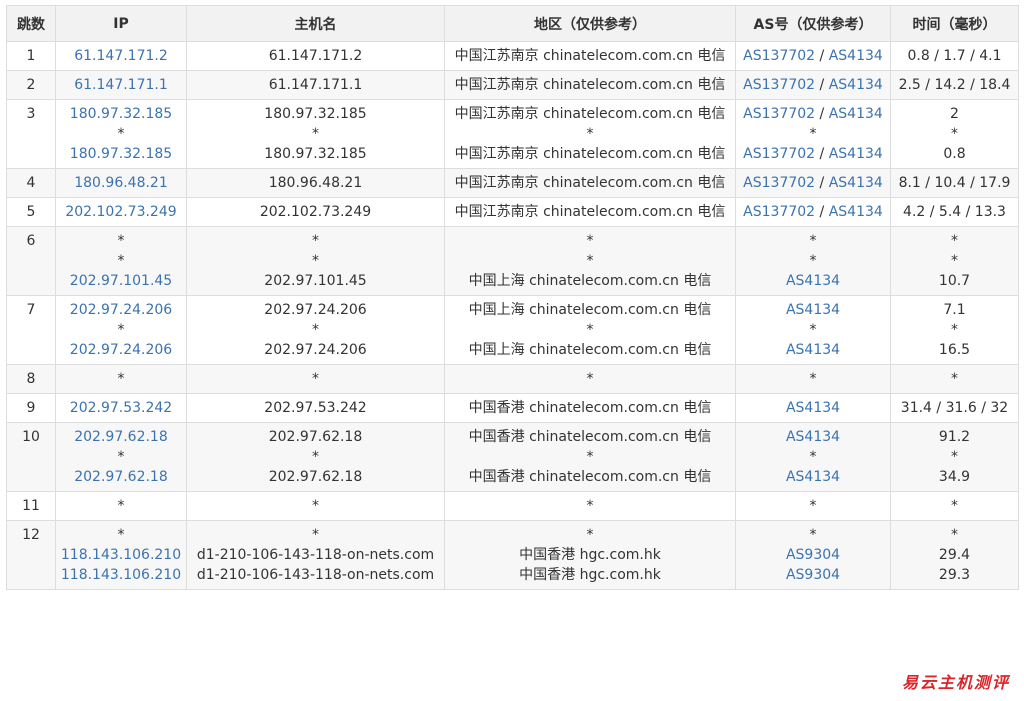 This screenshot has height=701, width=1024. What do you see at coordinates (590, 408) in the screenshot?
I see `region-text: 中国香港 chinatelecom.com.cn 电信` at bounding box center [590, 408].